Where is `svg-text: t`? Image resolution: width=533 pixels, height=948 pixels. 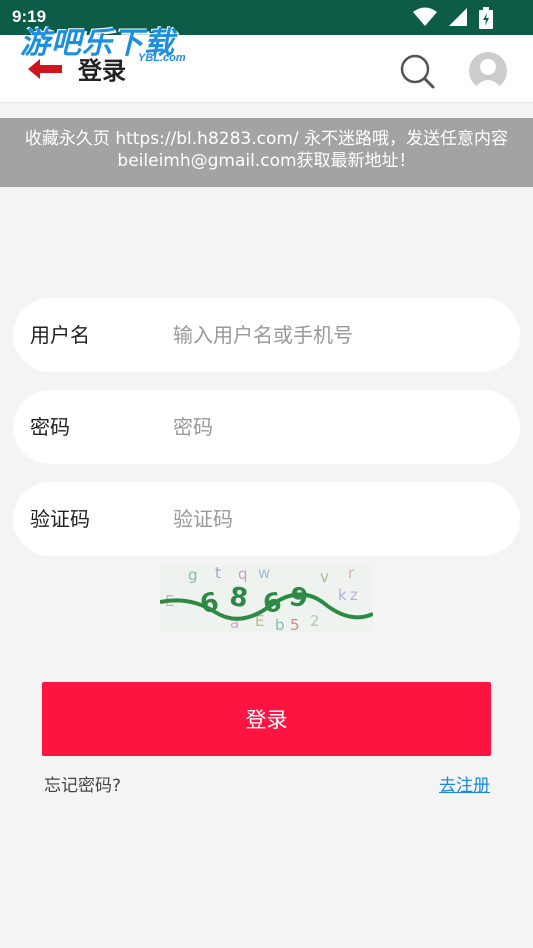 svg-text: t is located at coordinates (218, 574).